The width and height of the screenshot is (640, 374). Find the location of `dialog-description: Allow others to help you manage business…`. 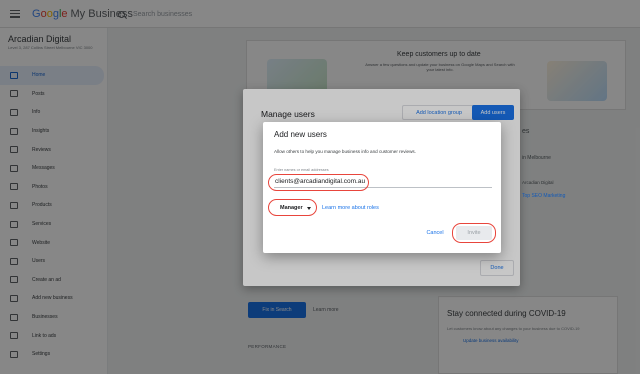

dialog-description: Allow others to help you manage business… is located at coordinates (345, 151).